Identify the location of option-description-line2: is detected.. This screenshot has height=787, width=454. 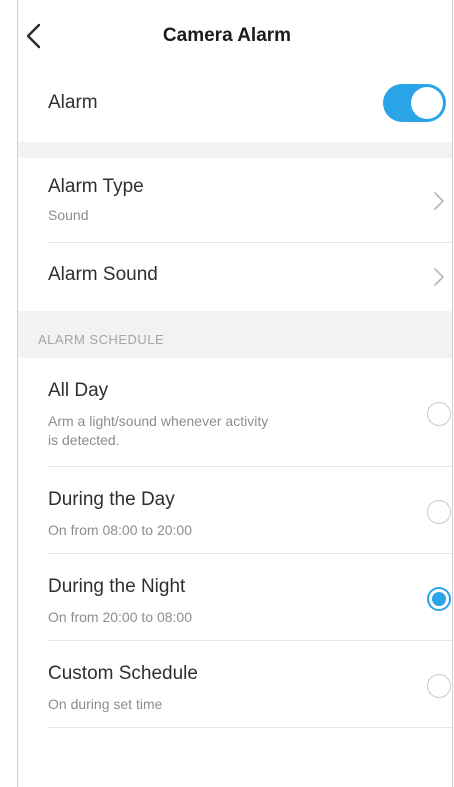
(84, 440).